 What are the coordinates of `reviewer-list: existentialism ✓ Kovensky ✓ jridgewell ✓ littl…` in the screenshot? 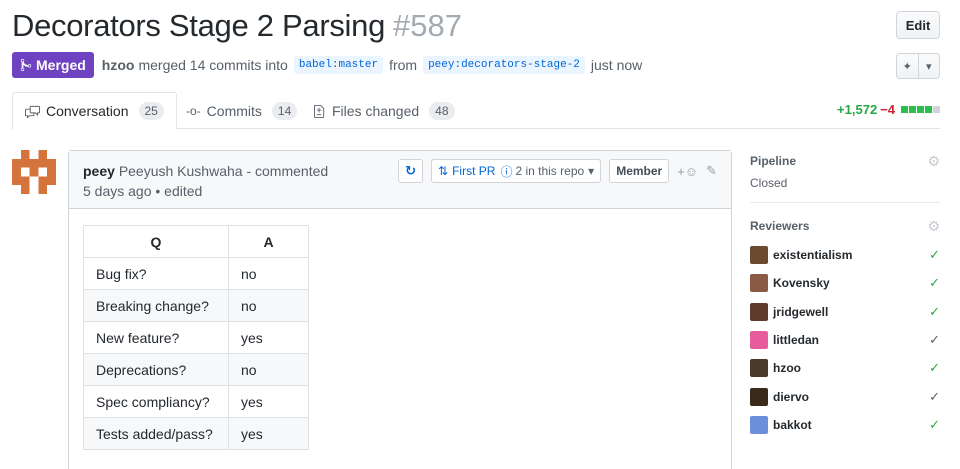 It's located at (845, 340).